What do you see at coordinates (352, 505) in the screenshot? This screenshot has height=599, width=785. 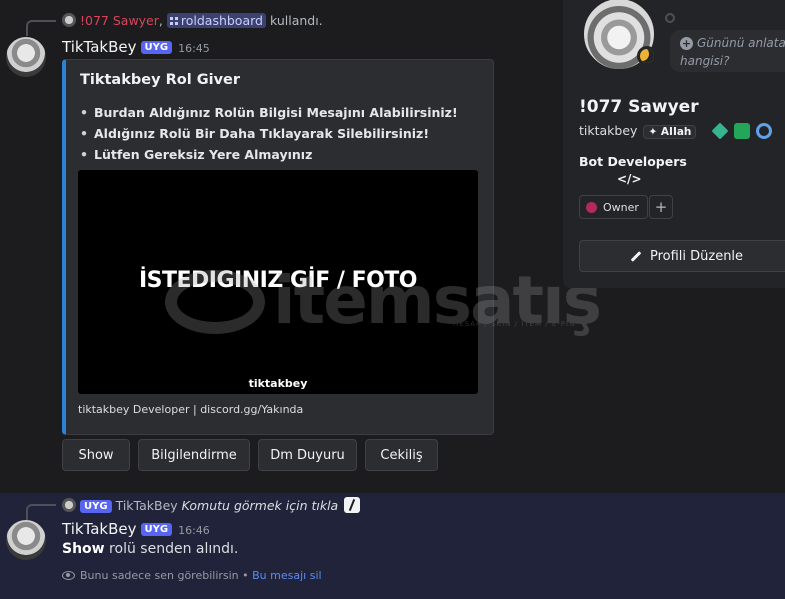 I see `slash-command-icon` at bounding box center [352, 505].